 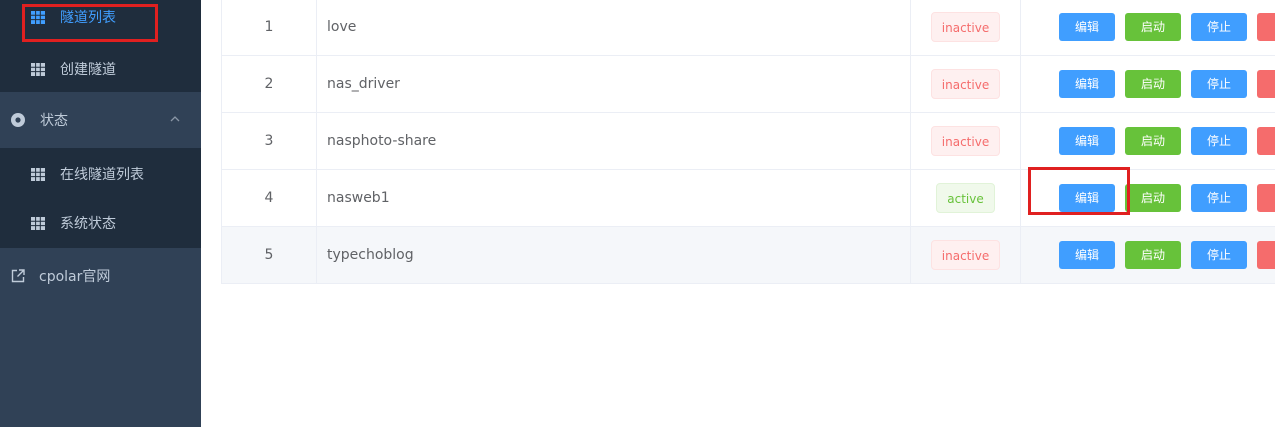 I want to click on highlight-box-menu, so click(x=90, y=23).